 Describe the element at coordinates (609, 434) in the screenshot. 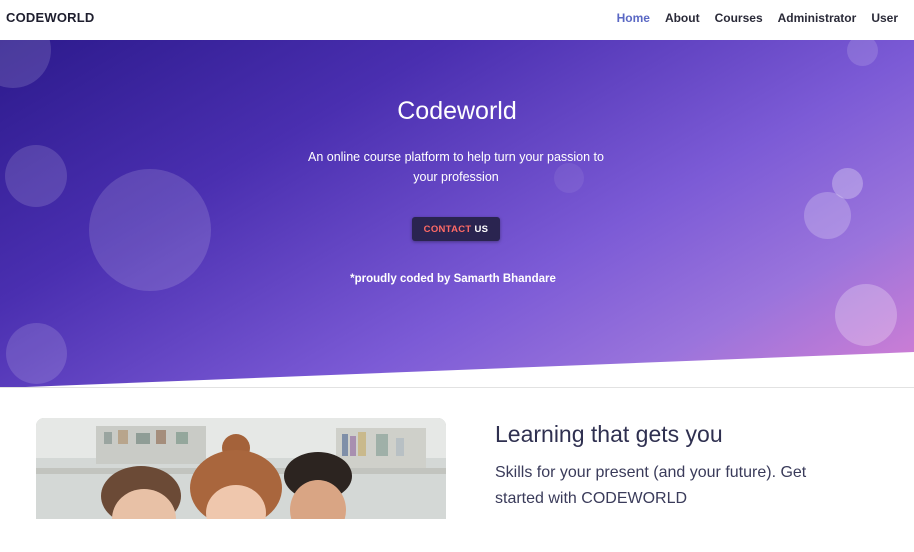

I see `feature-title: Learning that gets you` at that location.